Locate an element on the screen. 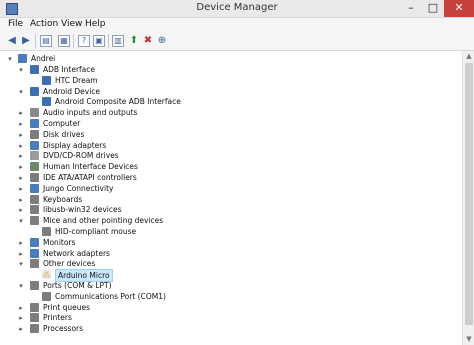 The image size is (474, 345). menu-action: Action is located at coordinates (44, 24).